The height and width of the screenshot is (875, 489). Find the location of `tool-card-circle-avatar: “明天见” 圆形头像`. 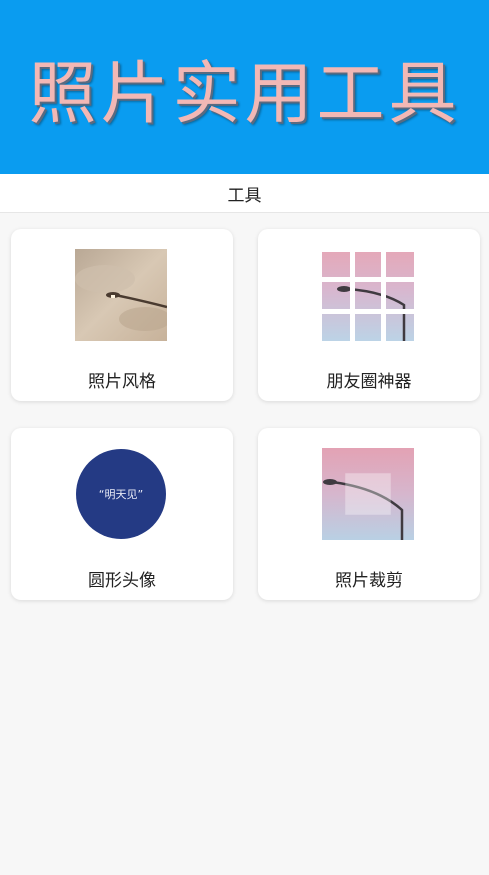

tool-card-circle-avatar: “明天见” 圆形头像 is located at coordinates (122, 514).